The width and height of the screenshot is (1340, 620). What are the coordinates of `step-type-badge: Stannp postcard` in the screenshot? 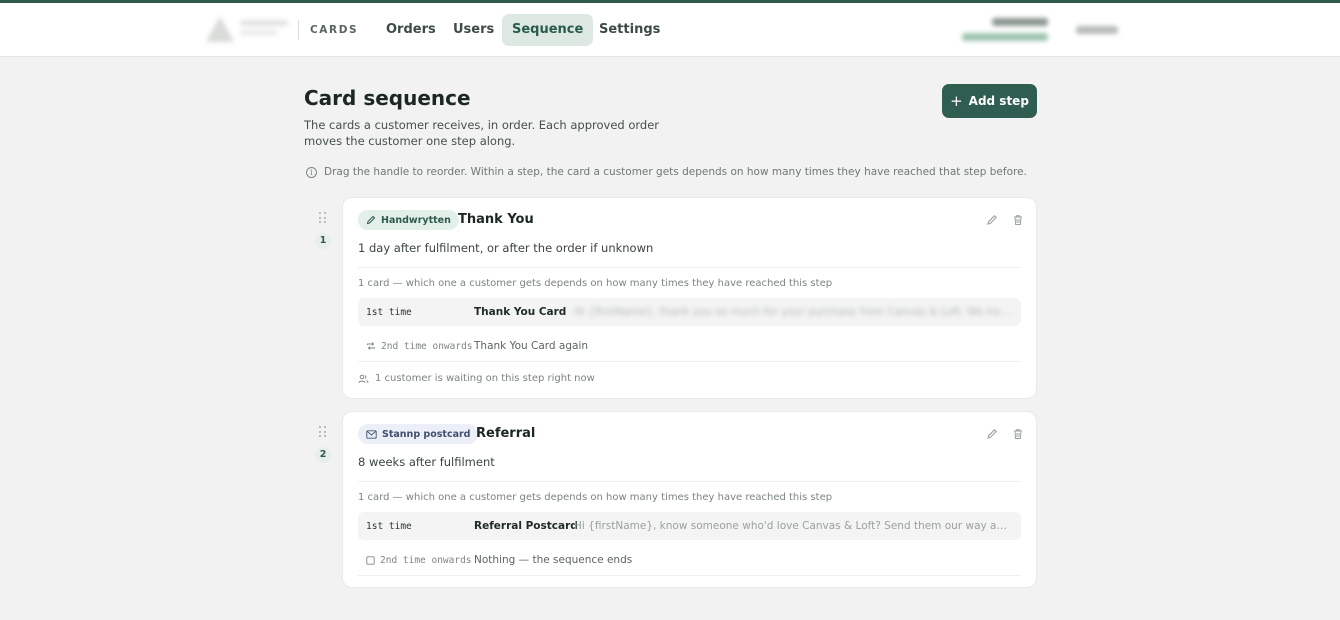 It's located at (418, 434).